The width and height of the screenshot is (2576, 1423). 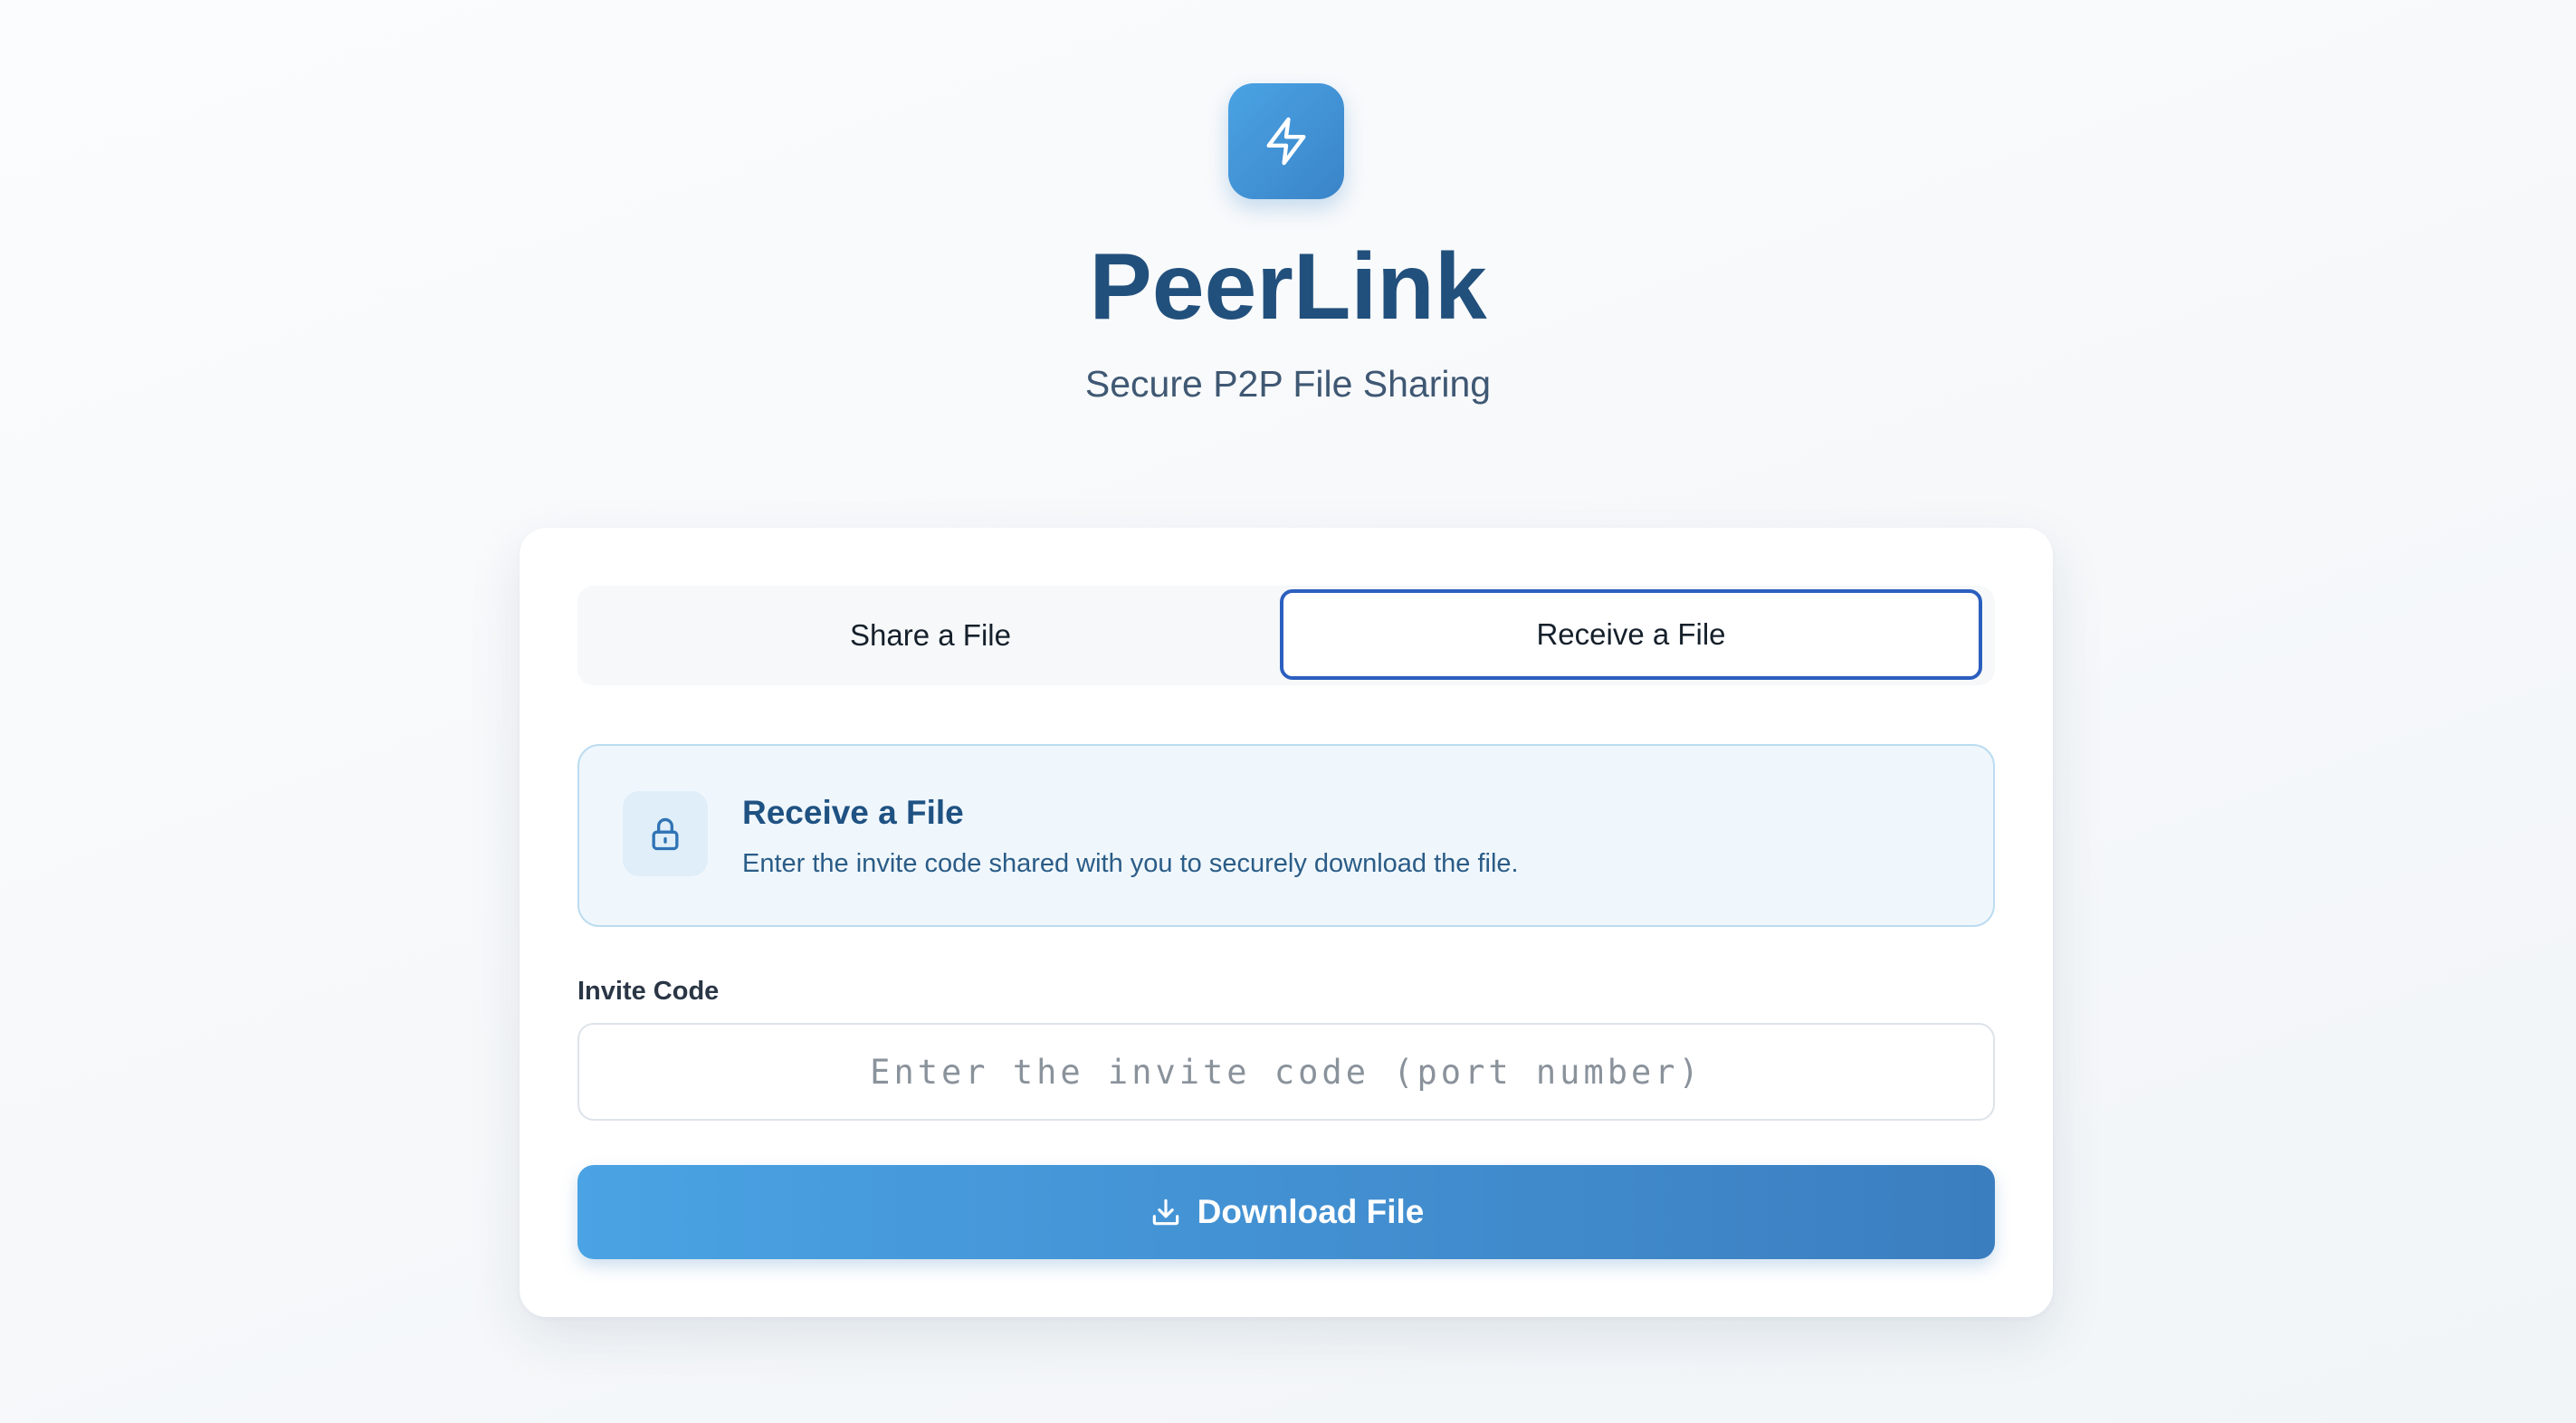 I want to click on mode-tabs: Share a File Receive a File, so click(x=1286, y=635).